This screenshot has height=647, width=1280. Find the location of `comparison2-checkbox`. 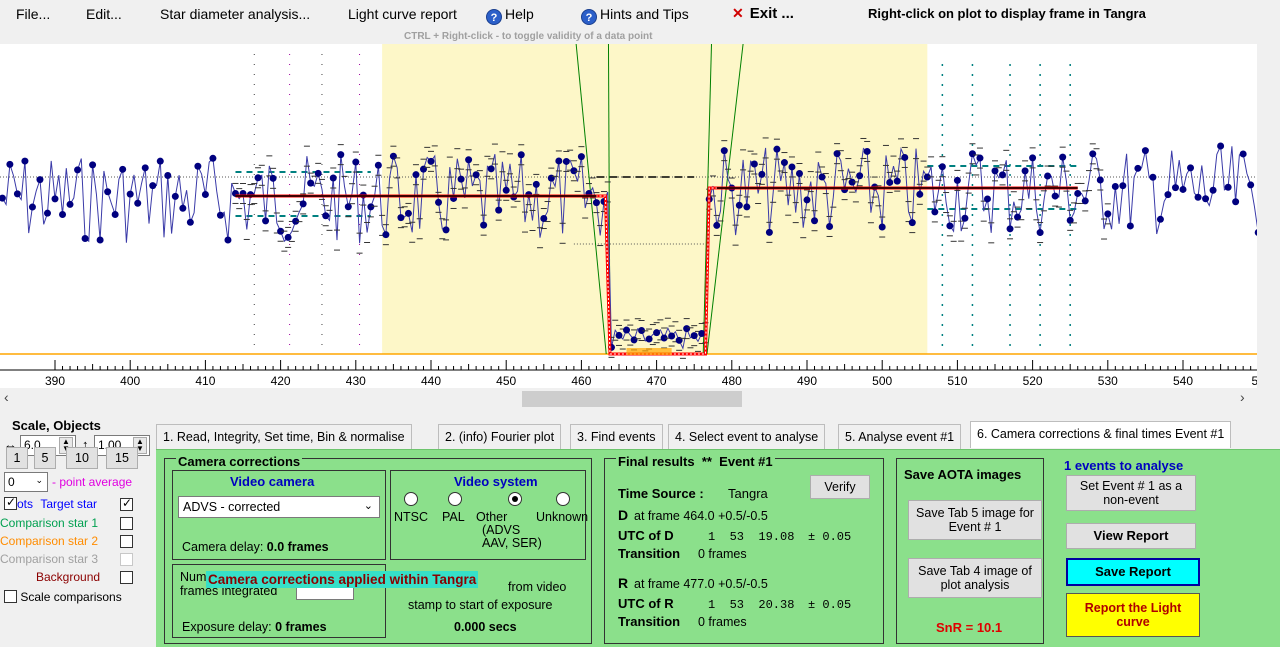

comparison2-checkbox is located at coordinates (126, 541).